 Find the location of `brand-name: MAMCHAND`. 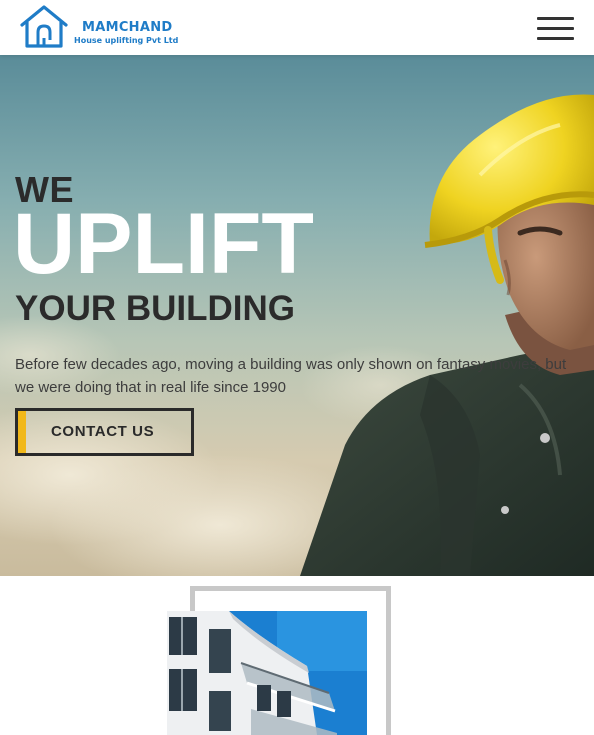

brand-name: MAMCHAND is located at coordinates (127, 27).